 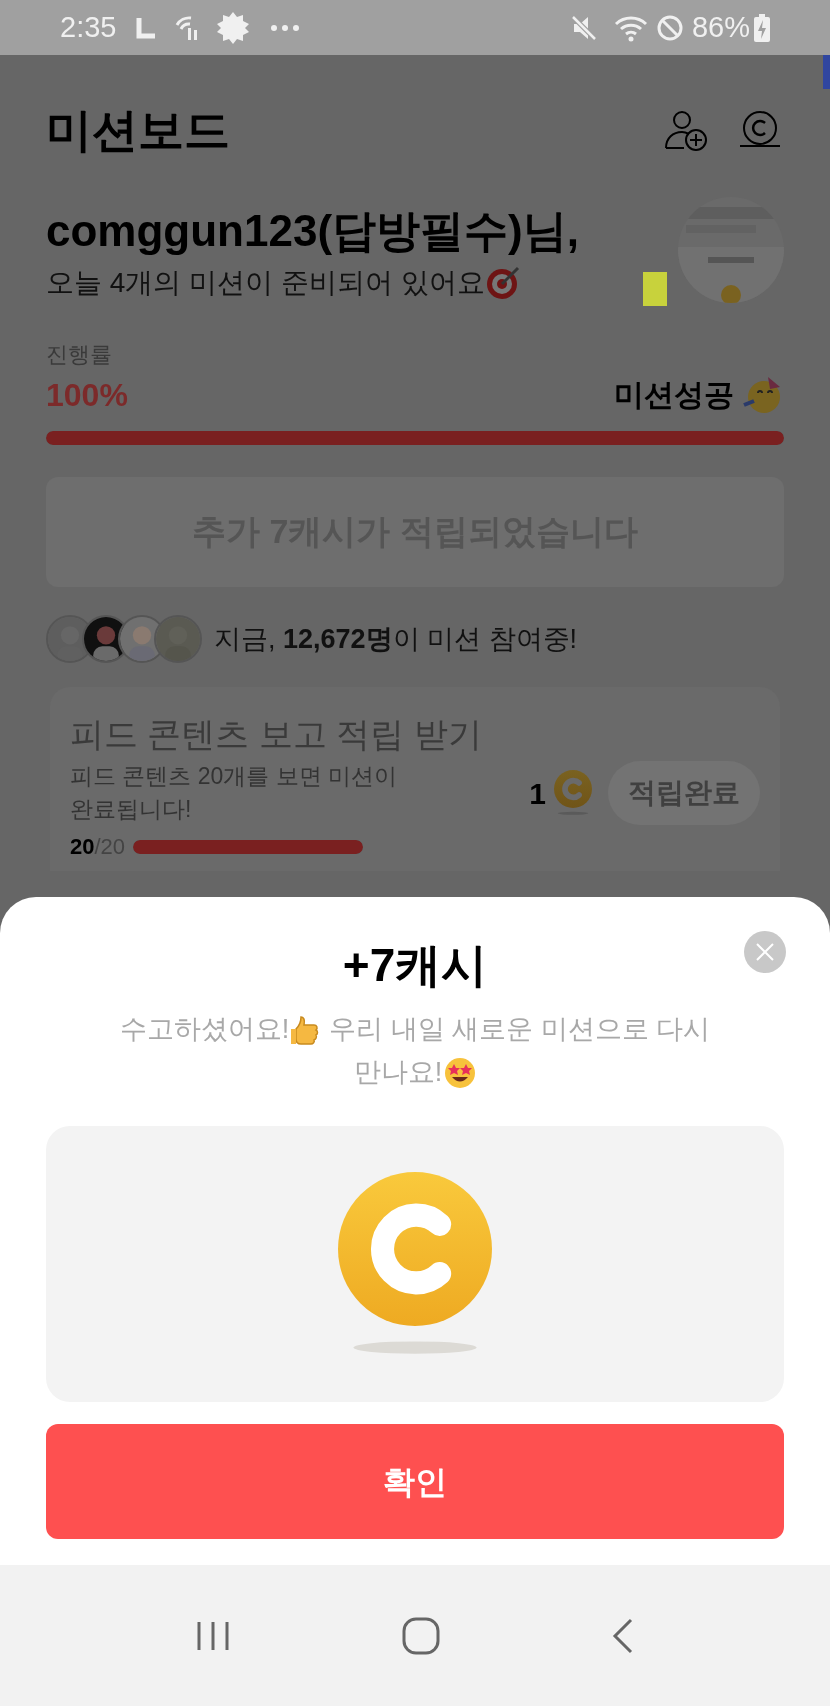 I want to click on confirm-button: 확인, so click(x=415, y=1482).